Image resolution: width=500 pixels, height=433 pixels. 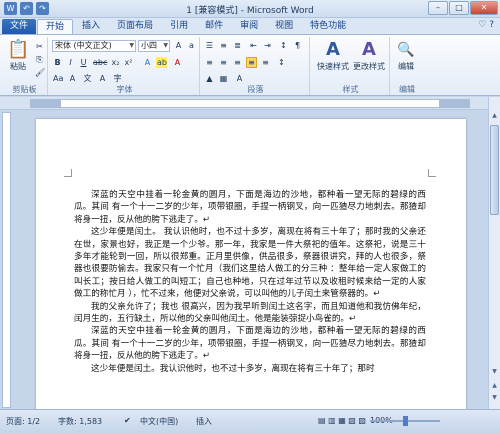 What do you see at coordinates (223, 78) in the screenshot?
I see `borders-icon: ▦` at bounding box center [223, 78].